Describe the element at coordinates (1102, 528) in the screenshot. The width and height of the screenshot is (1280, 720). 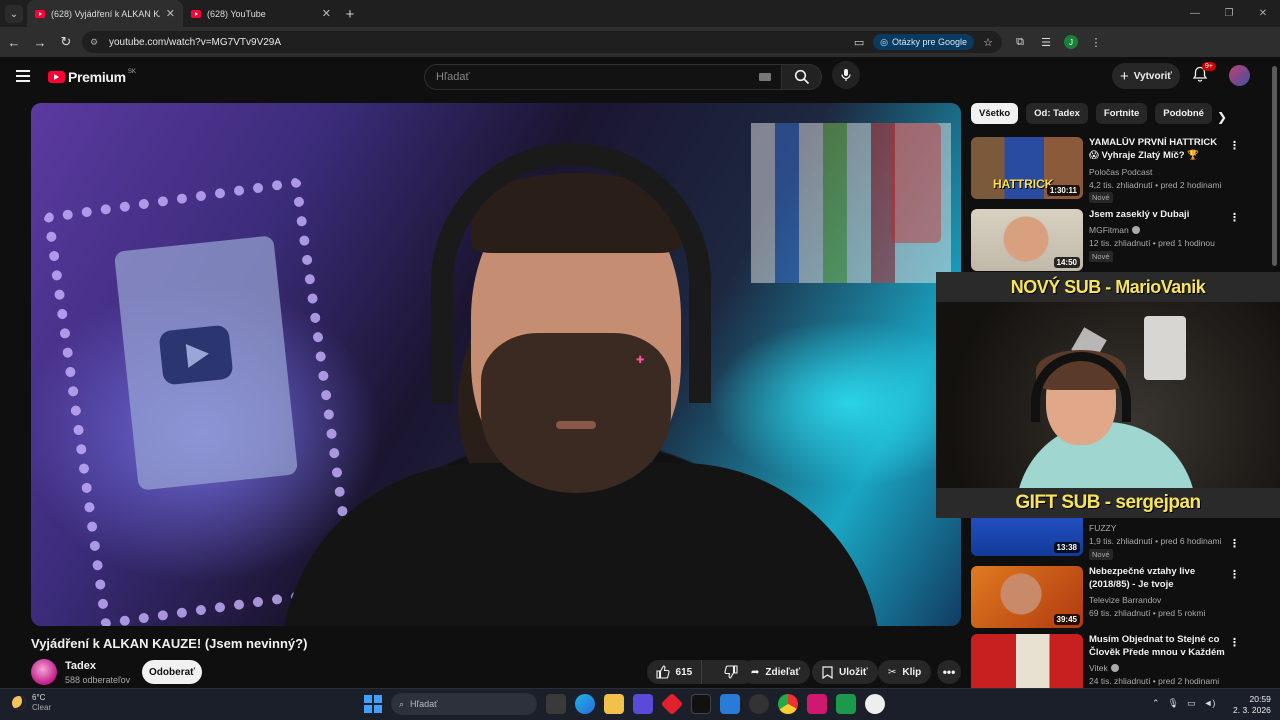
I see `channel-name: FUZZY` at that location.